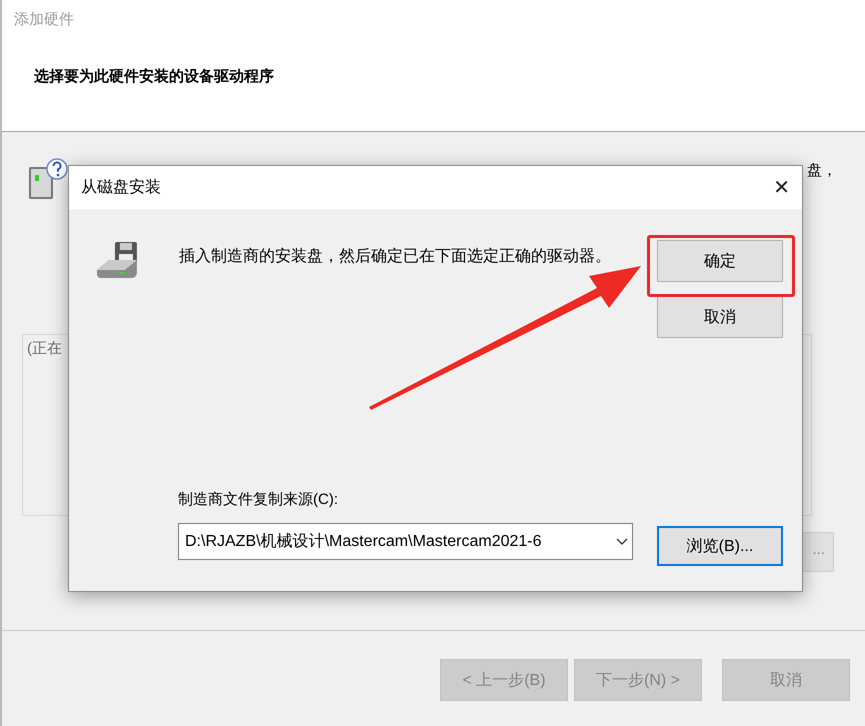  Describe the element at coordinates (720, 261) in the screenshot. I see `ok-button: 确定` at that location.